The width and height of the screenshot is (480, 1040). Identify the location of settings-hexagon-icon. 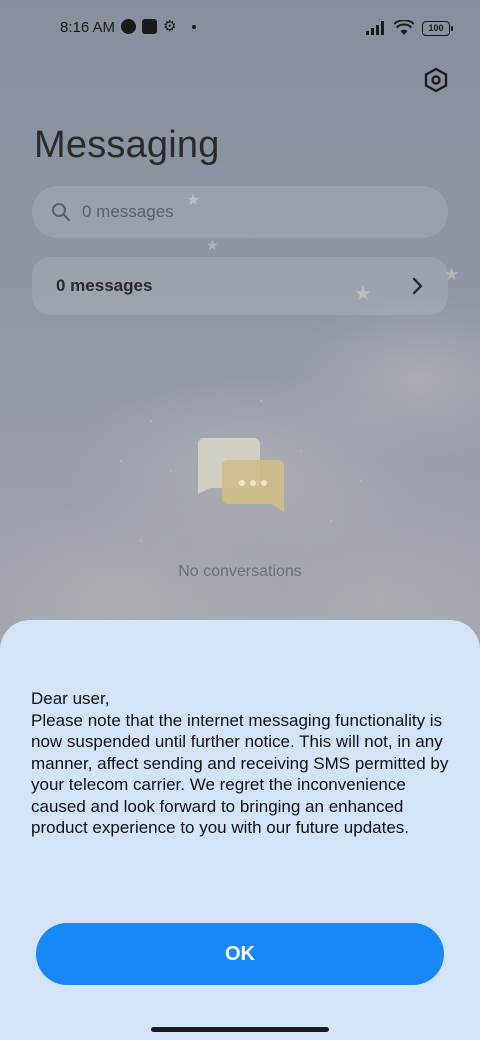
(436, 80).